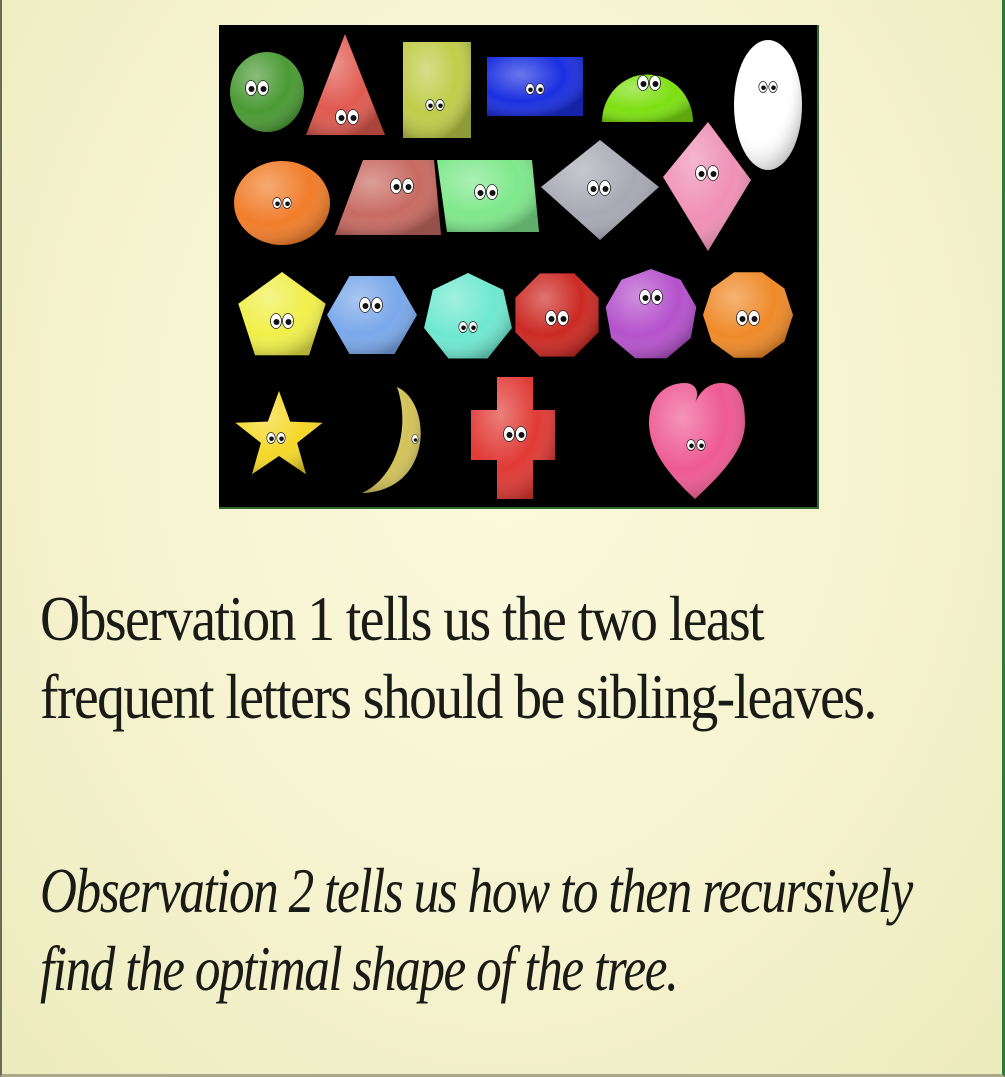 The height and width of the screenshot is (1077, 1005). I want to click on shape-star, so click(279, 433).